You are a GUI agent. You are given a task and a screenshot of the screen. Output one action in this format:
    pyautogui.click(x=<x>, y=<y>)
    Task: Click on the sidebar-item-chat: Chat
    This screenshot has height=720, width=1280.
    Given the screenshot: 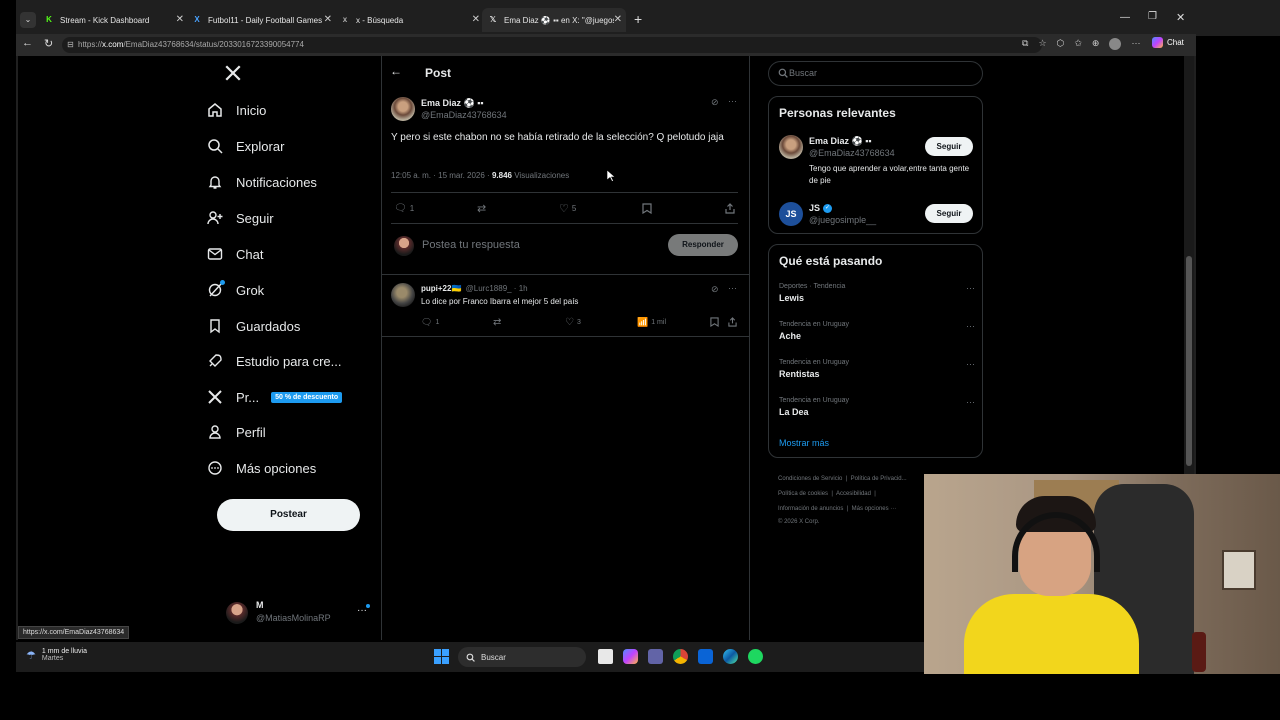 What is the action you would take?
    pyautogui.click(x=234, y=254)
    